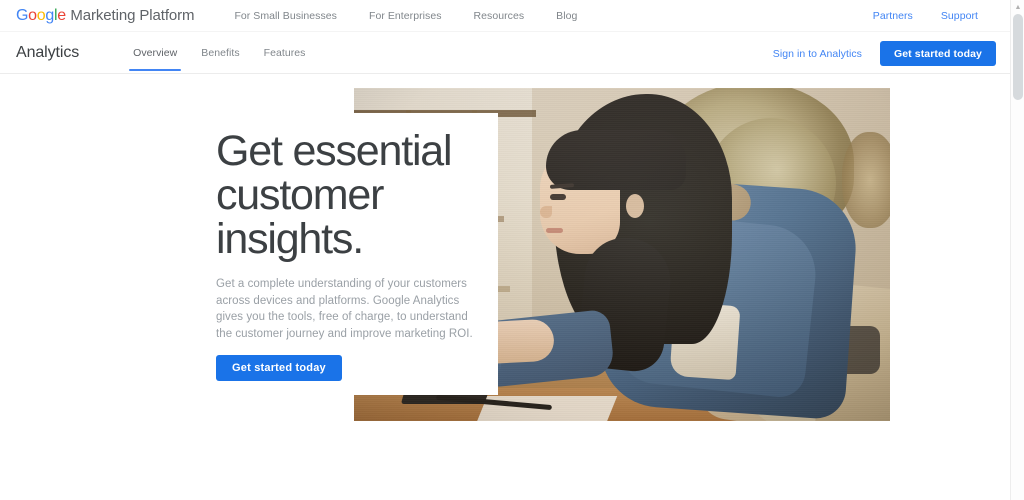 This screenshot has width=1024, height=500. I want to click on top-nav-item-support: Support, so click(959, 16).